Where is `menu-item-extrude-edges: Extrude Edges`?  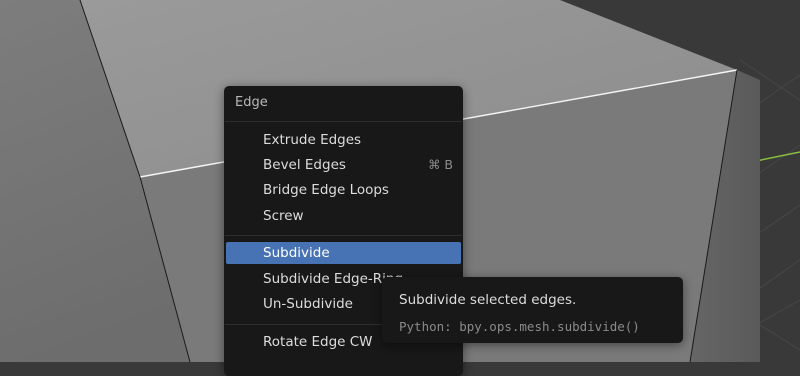
menu-item-extrude-edges: Extrude Edges is located at coordinates (343, 140).